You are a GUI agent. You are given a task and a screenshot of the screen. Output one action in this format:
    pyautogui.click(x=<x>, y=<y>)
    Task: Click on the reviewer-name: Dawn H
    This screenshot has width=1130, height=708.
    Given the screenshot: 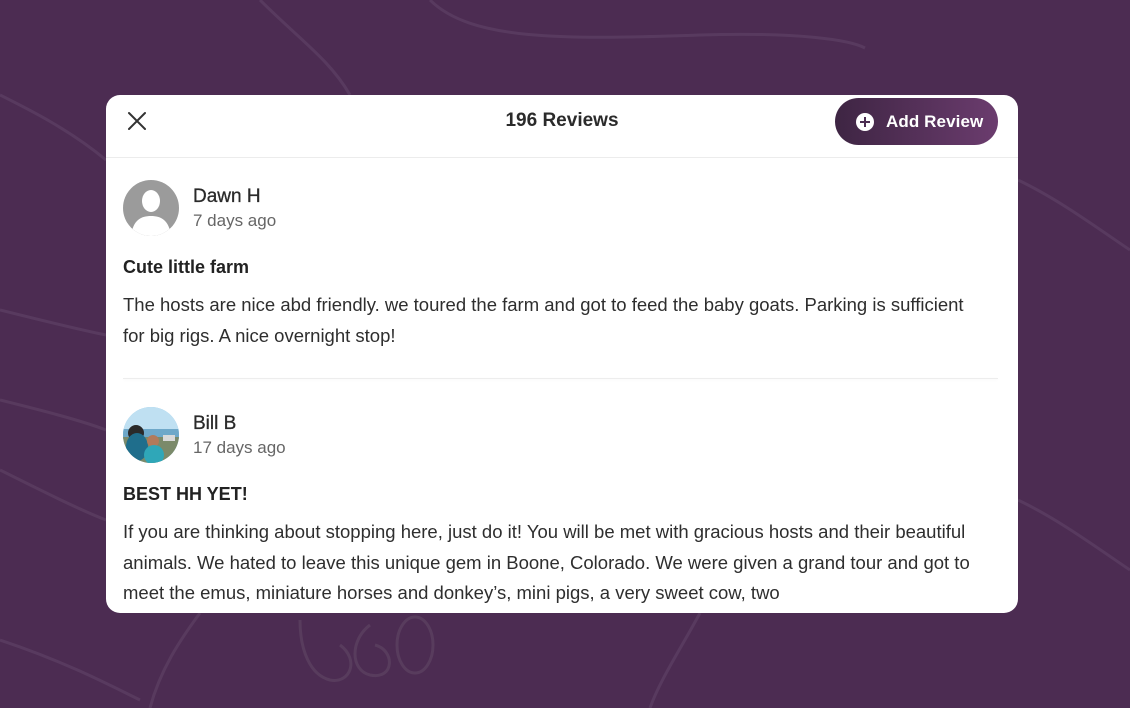 What is the action you would take?
    pyautogui.click(x=227, y=196)
    